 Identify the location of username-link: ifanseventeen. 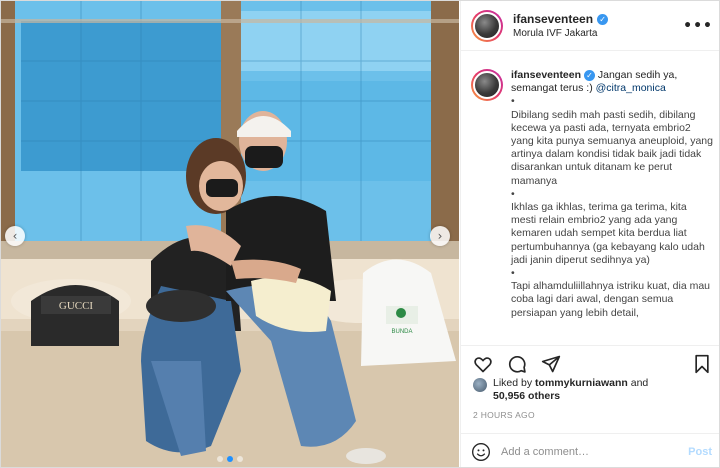
(553, 19).